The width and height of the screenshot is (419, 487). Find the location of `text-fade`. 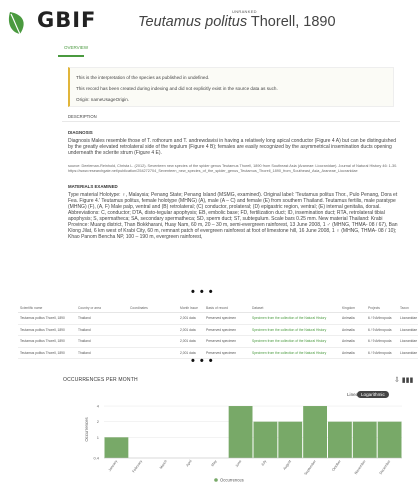

text-fade is located at coordinates (233, 259).